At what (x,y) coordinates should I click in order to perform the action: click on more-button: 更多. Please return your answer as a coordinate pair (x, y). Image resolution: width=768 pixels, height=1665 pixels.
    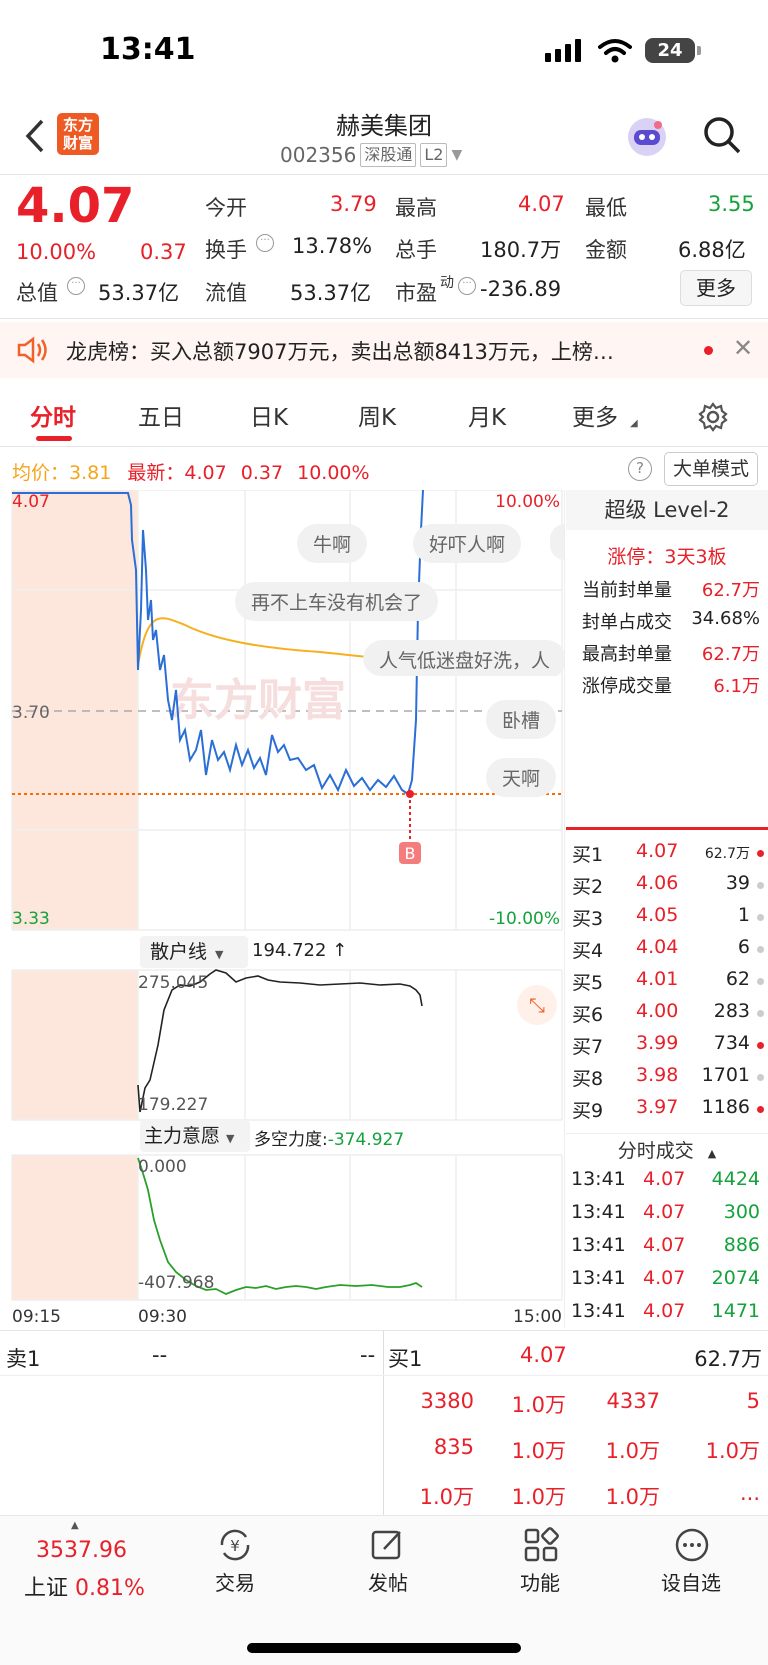
    Looking at the image, I should click on (716, 288).